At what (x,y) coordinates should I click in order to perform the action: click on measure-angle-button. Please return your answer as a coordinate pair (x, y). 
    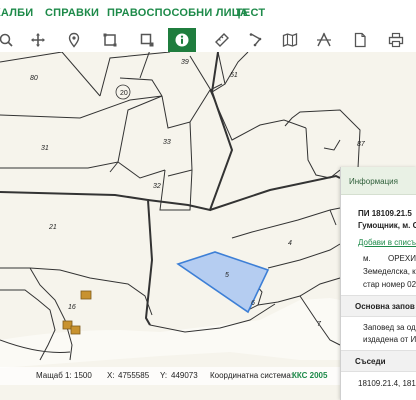
    Looking at the image, I should click on (256, 40).